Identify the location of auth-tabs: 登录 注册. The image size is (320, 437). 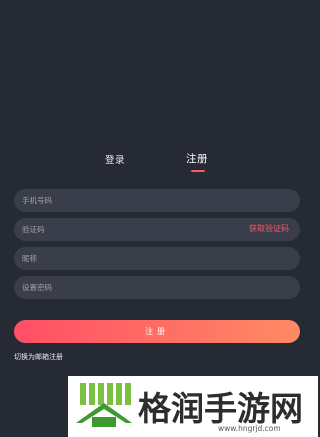
(159, 164).